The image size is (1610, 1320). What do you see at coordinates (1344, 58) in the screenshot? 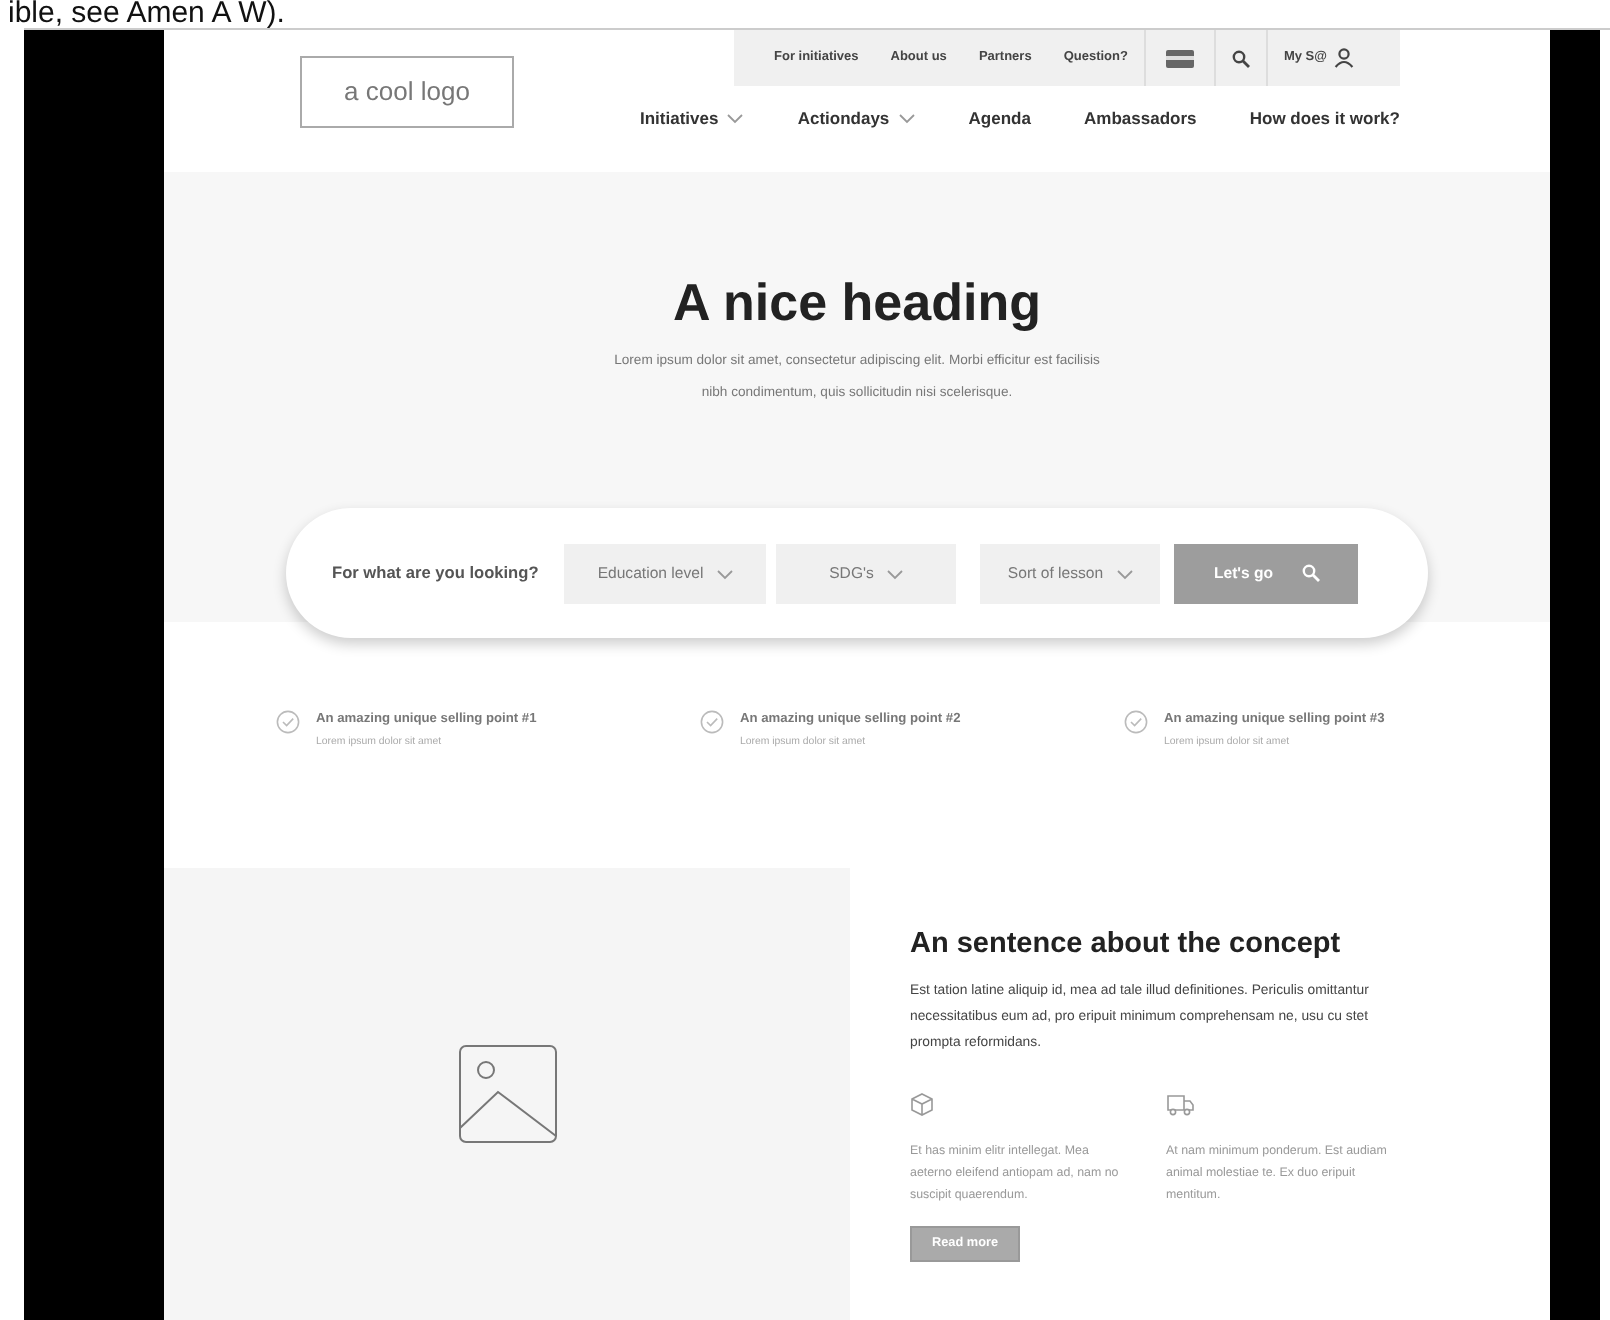
I see `user-icon` at bounding box center [1344, 58].